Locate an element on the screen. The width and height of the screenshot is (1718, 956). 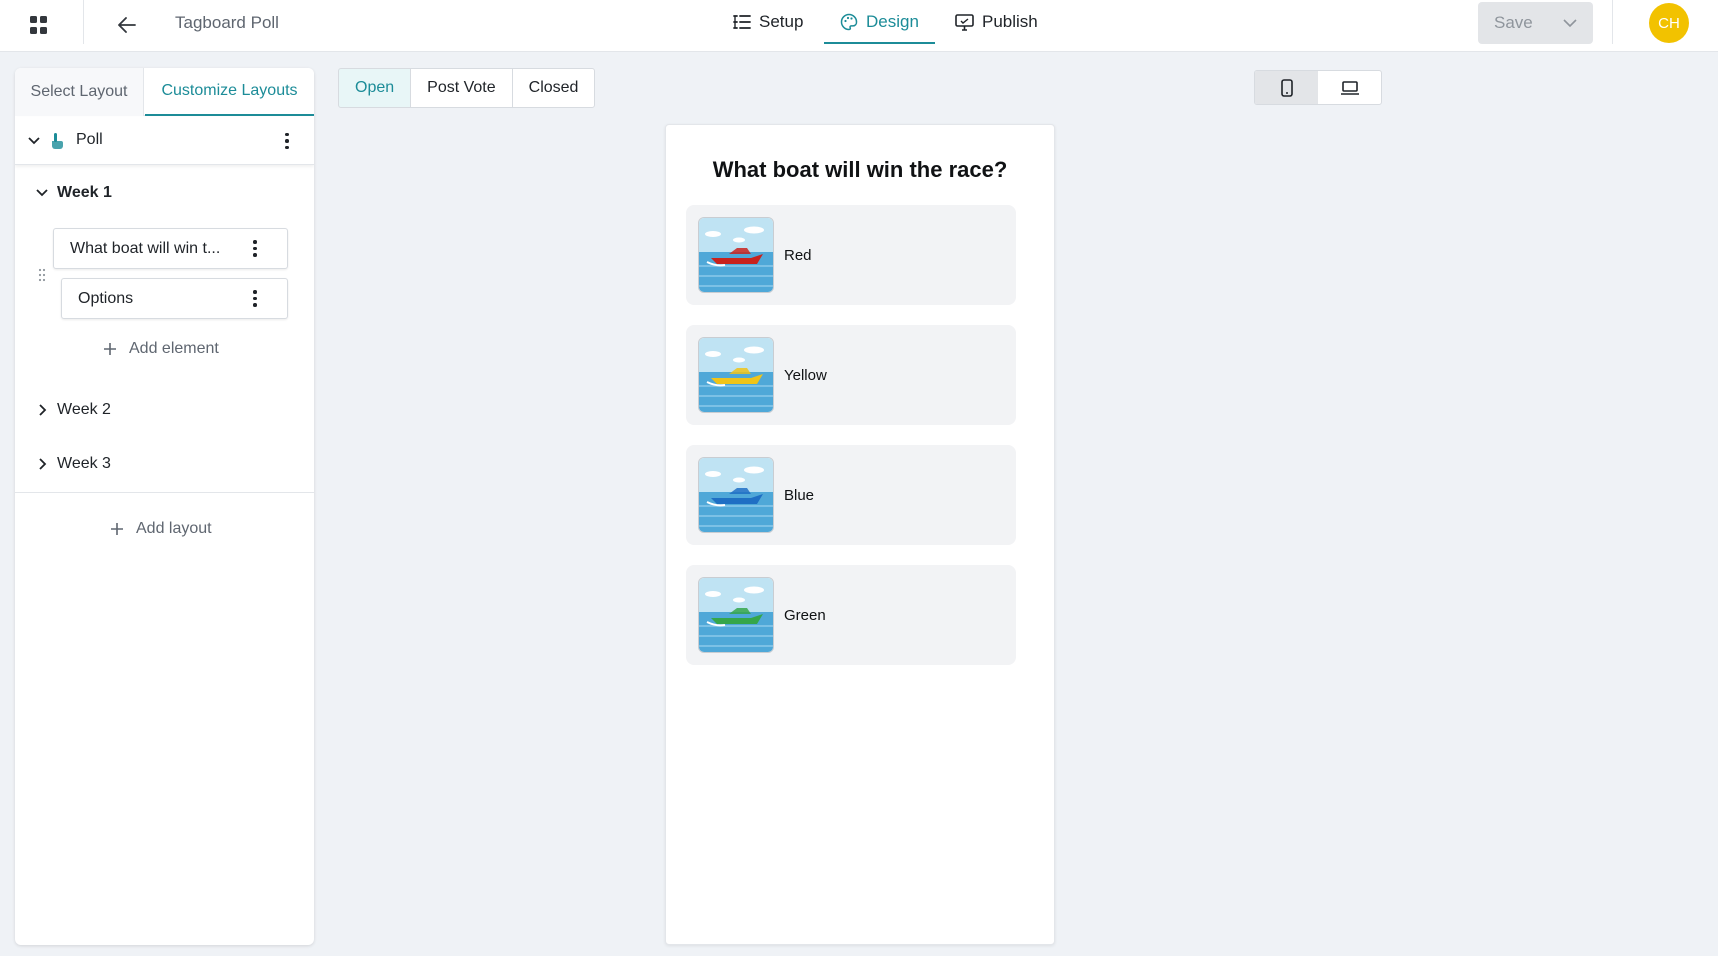
poll-hand-icon is located at coordinates (57, 141).